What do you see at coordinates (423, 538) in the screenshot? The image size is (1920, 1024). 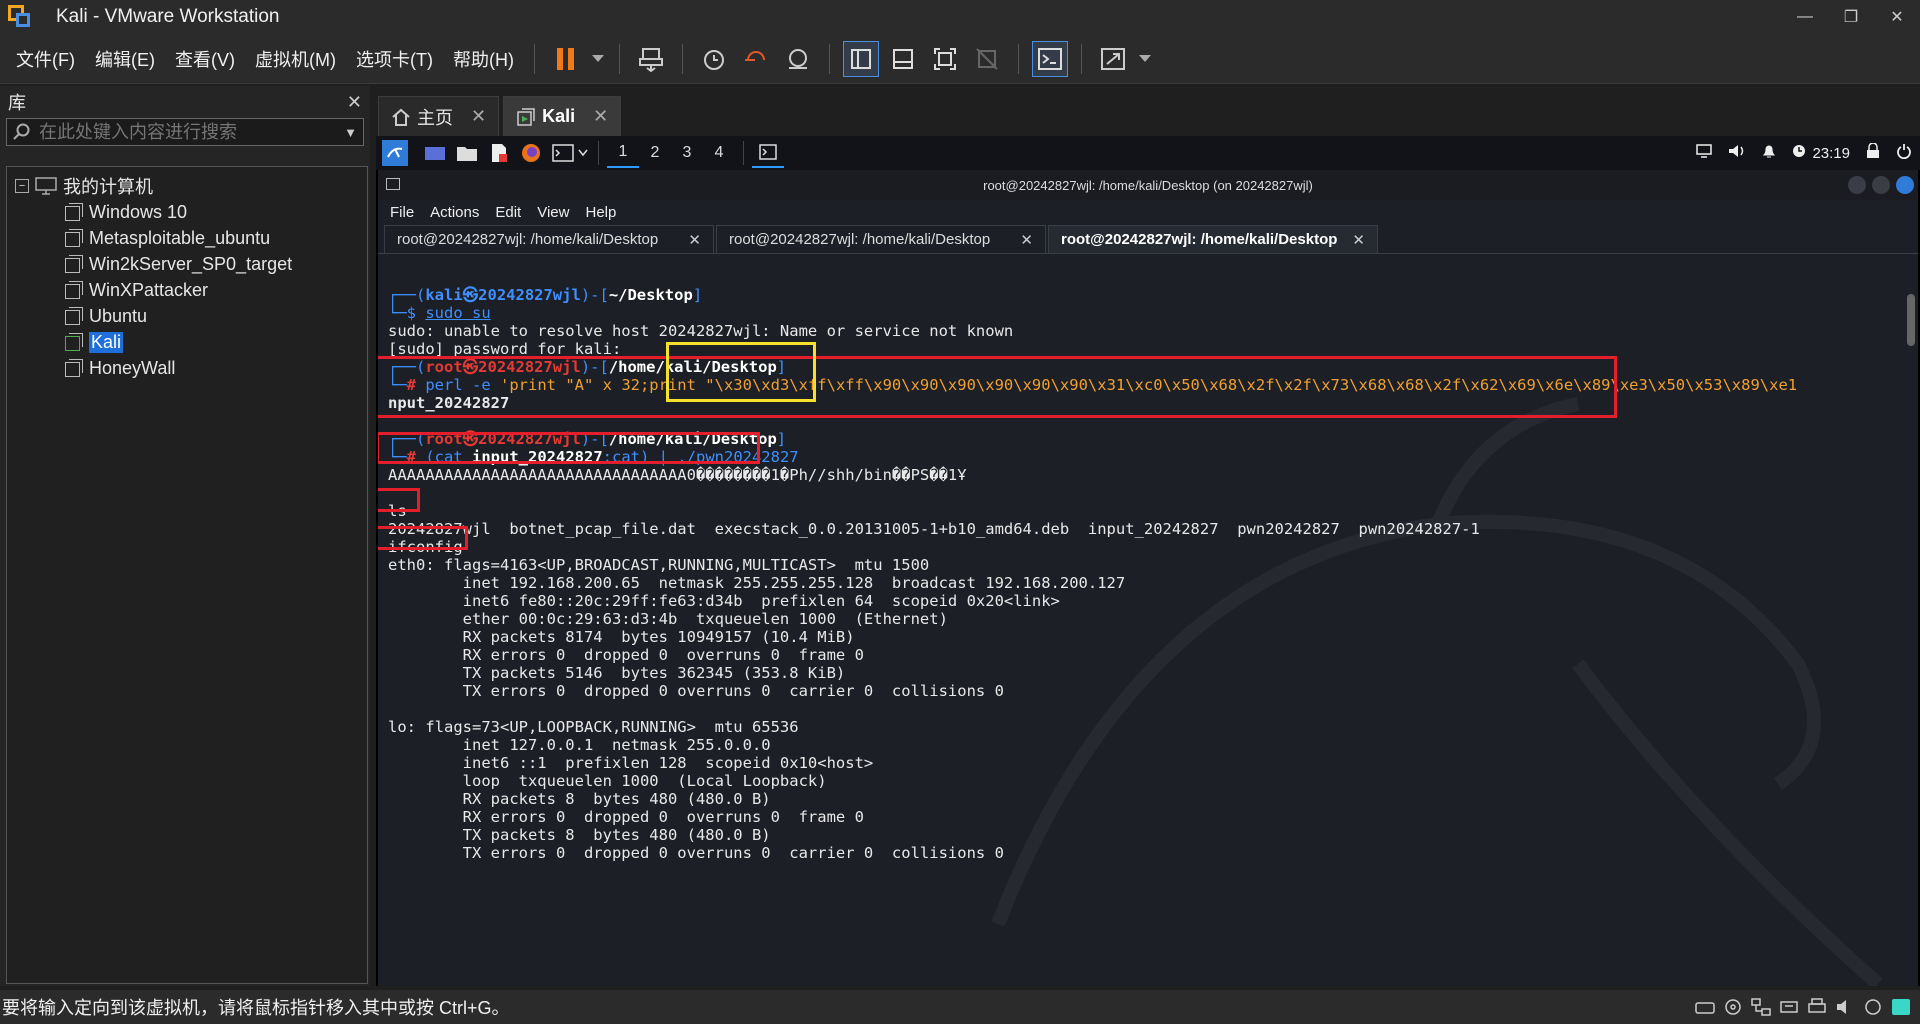 I see `annotation-box-ifconfig` at bounding box center [423, 538].